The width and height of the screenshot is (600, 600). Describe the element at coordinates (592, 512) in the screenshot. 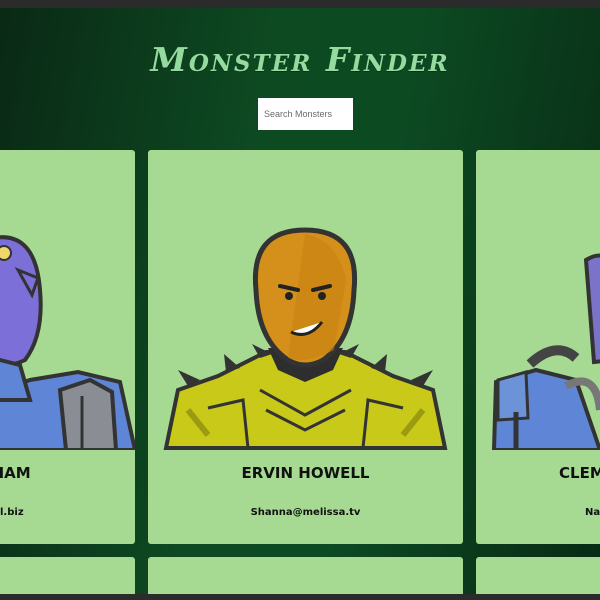

I see `monster-email: Nat` at that location.